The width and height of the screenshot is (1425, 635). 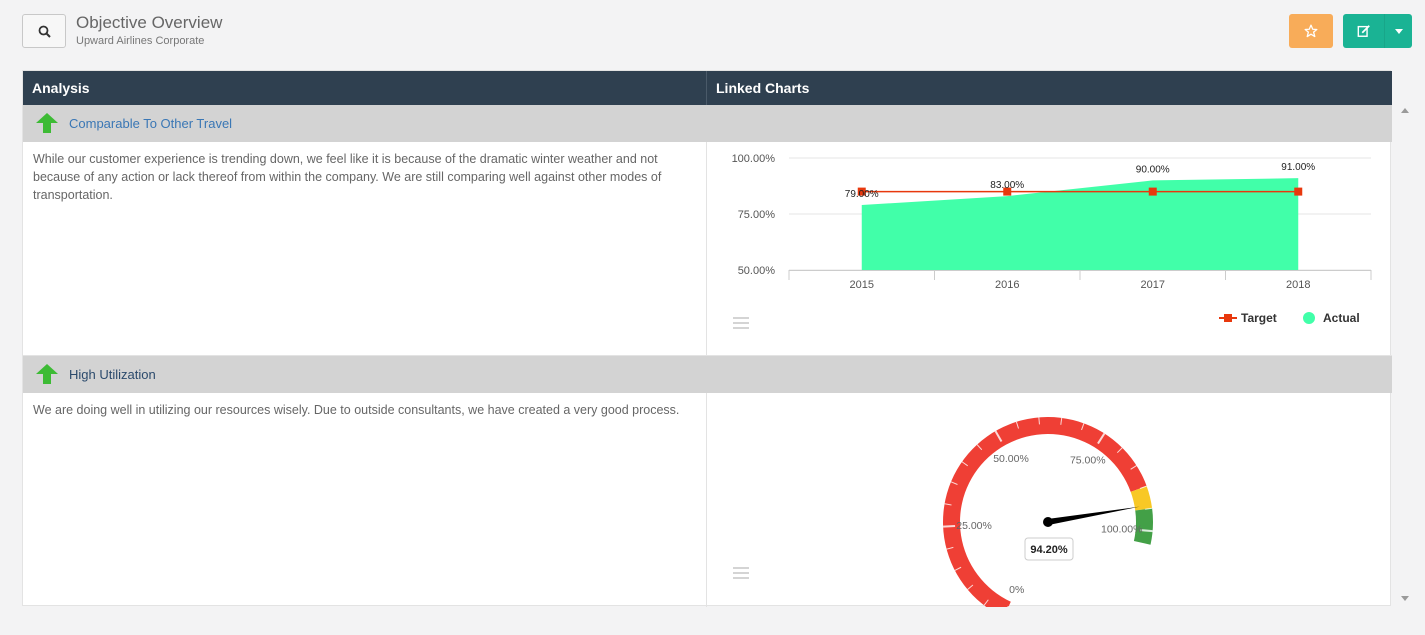 I want to click on y-tick-label: 75.00%, so click(x=757, y=215).